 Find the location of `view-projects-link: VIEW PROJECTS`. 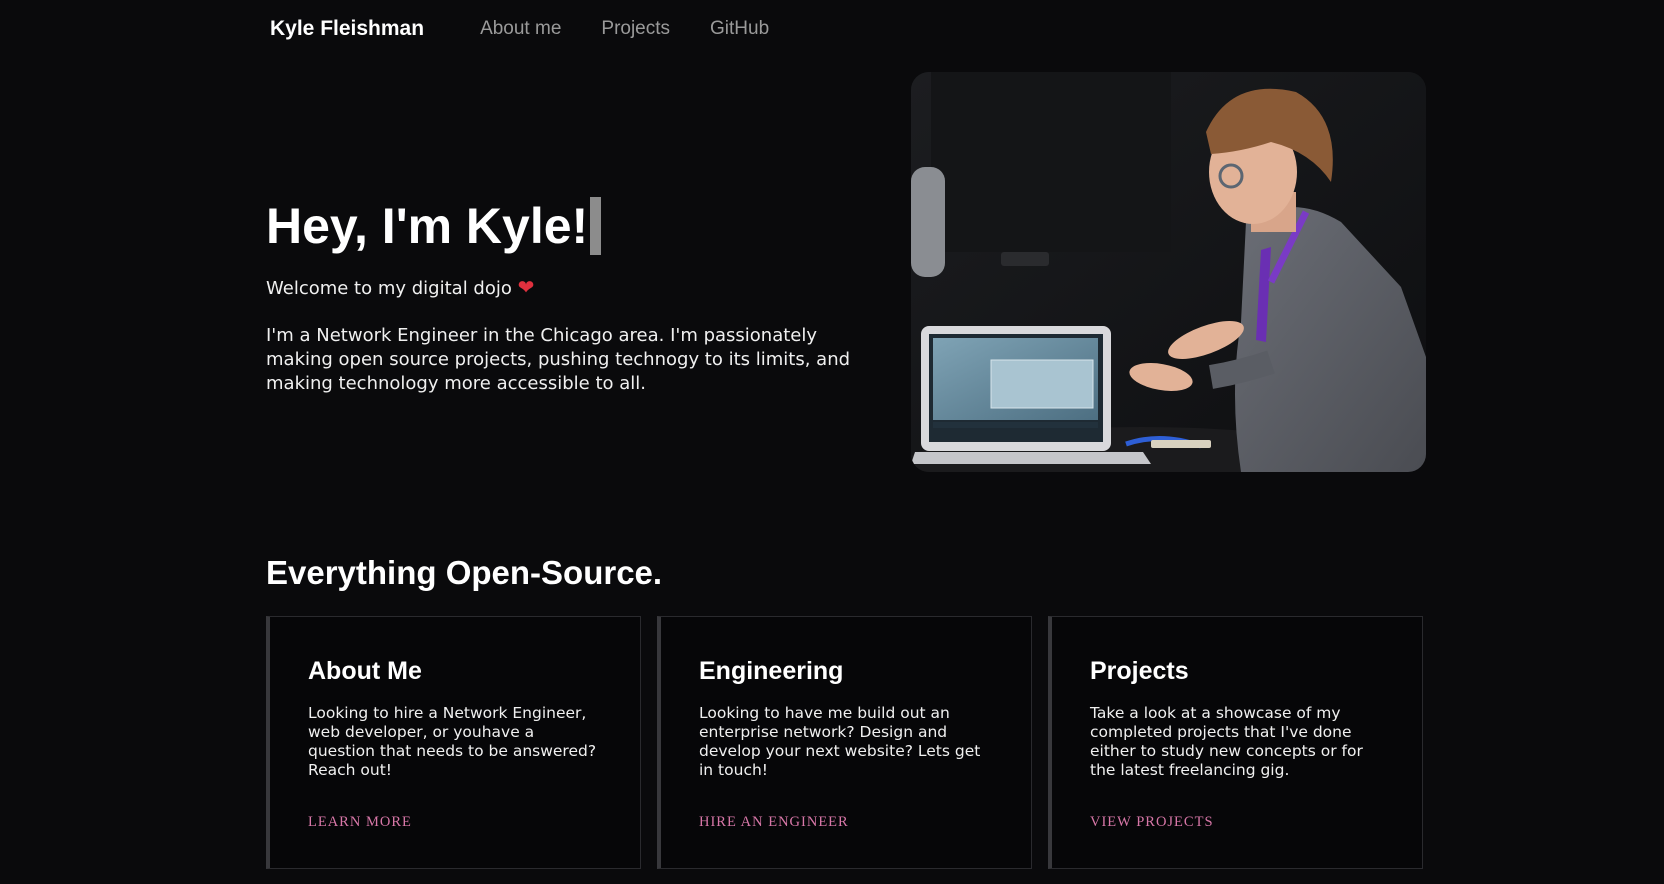

view-projects-link: VIEW PROJECTS is located at coordinates (1152, 822).